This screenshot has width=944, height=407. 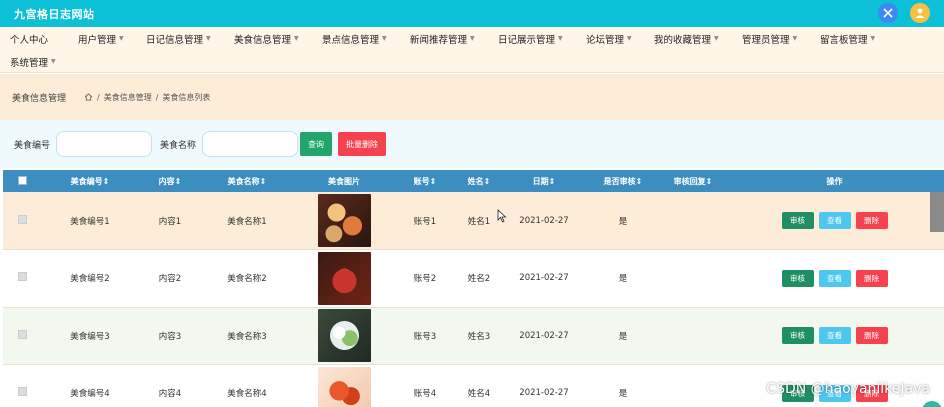 I want to click on cell-name: 美食名称1, so click(x=247, y=221).